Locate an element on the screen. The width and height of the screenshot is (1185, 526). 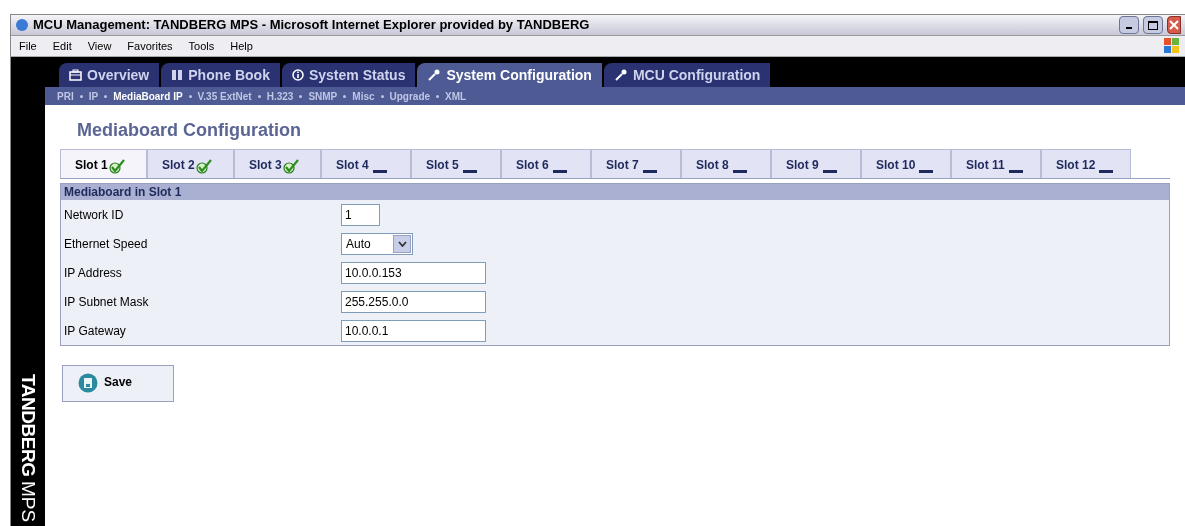
slot-tab: Slot 4 is located at coordinates (366, 163).